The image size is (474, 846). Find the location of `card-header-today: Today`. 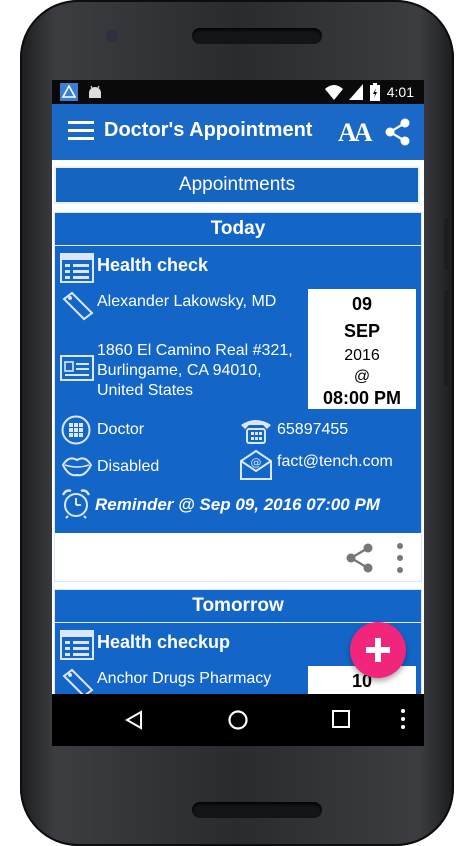

card-header-today: Today is located at coordinates (238, 229).